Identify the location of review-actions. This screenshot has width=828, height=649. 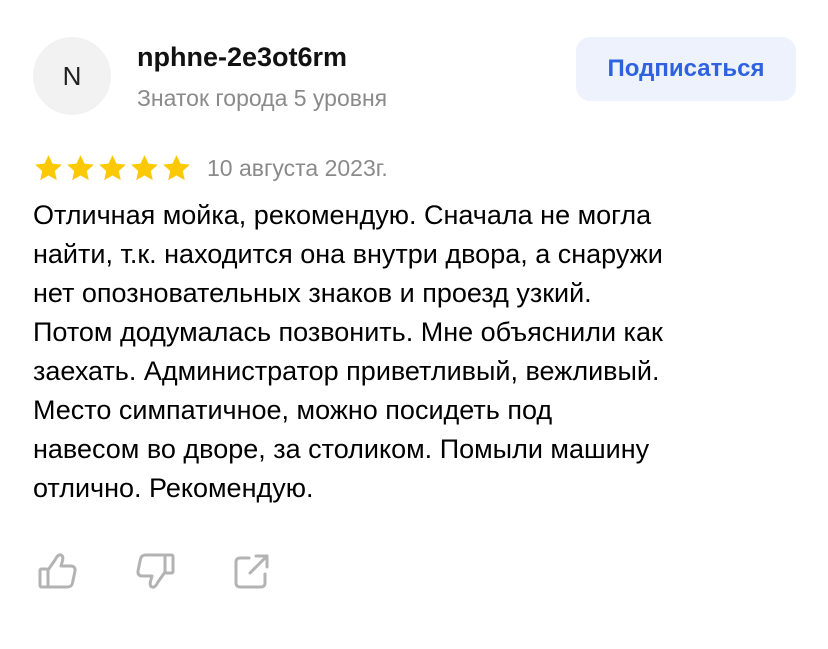
(178, 571).